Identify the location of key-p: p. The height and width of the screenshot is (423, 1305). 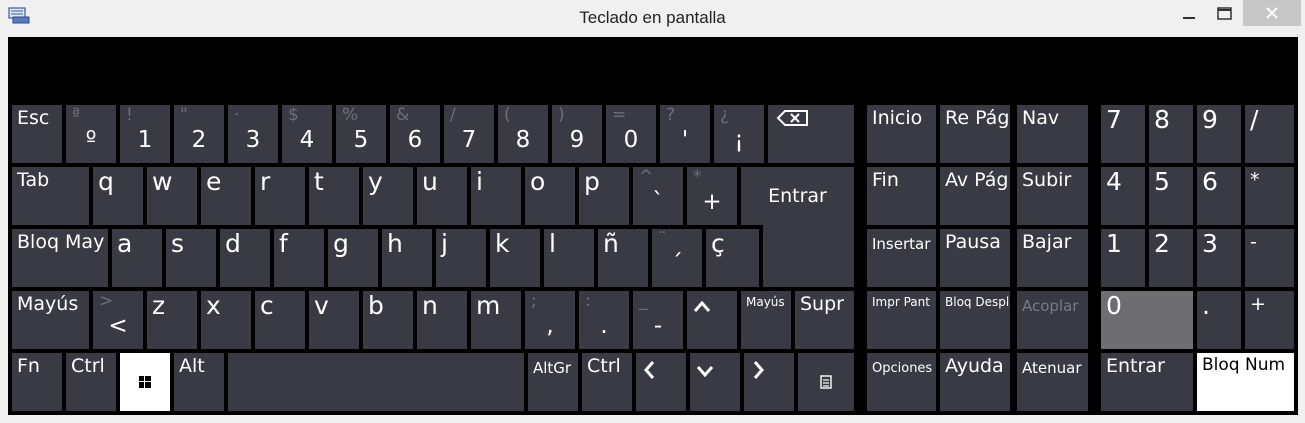
(604, 196).